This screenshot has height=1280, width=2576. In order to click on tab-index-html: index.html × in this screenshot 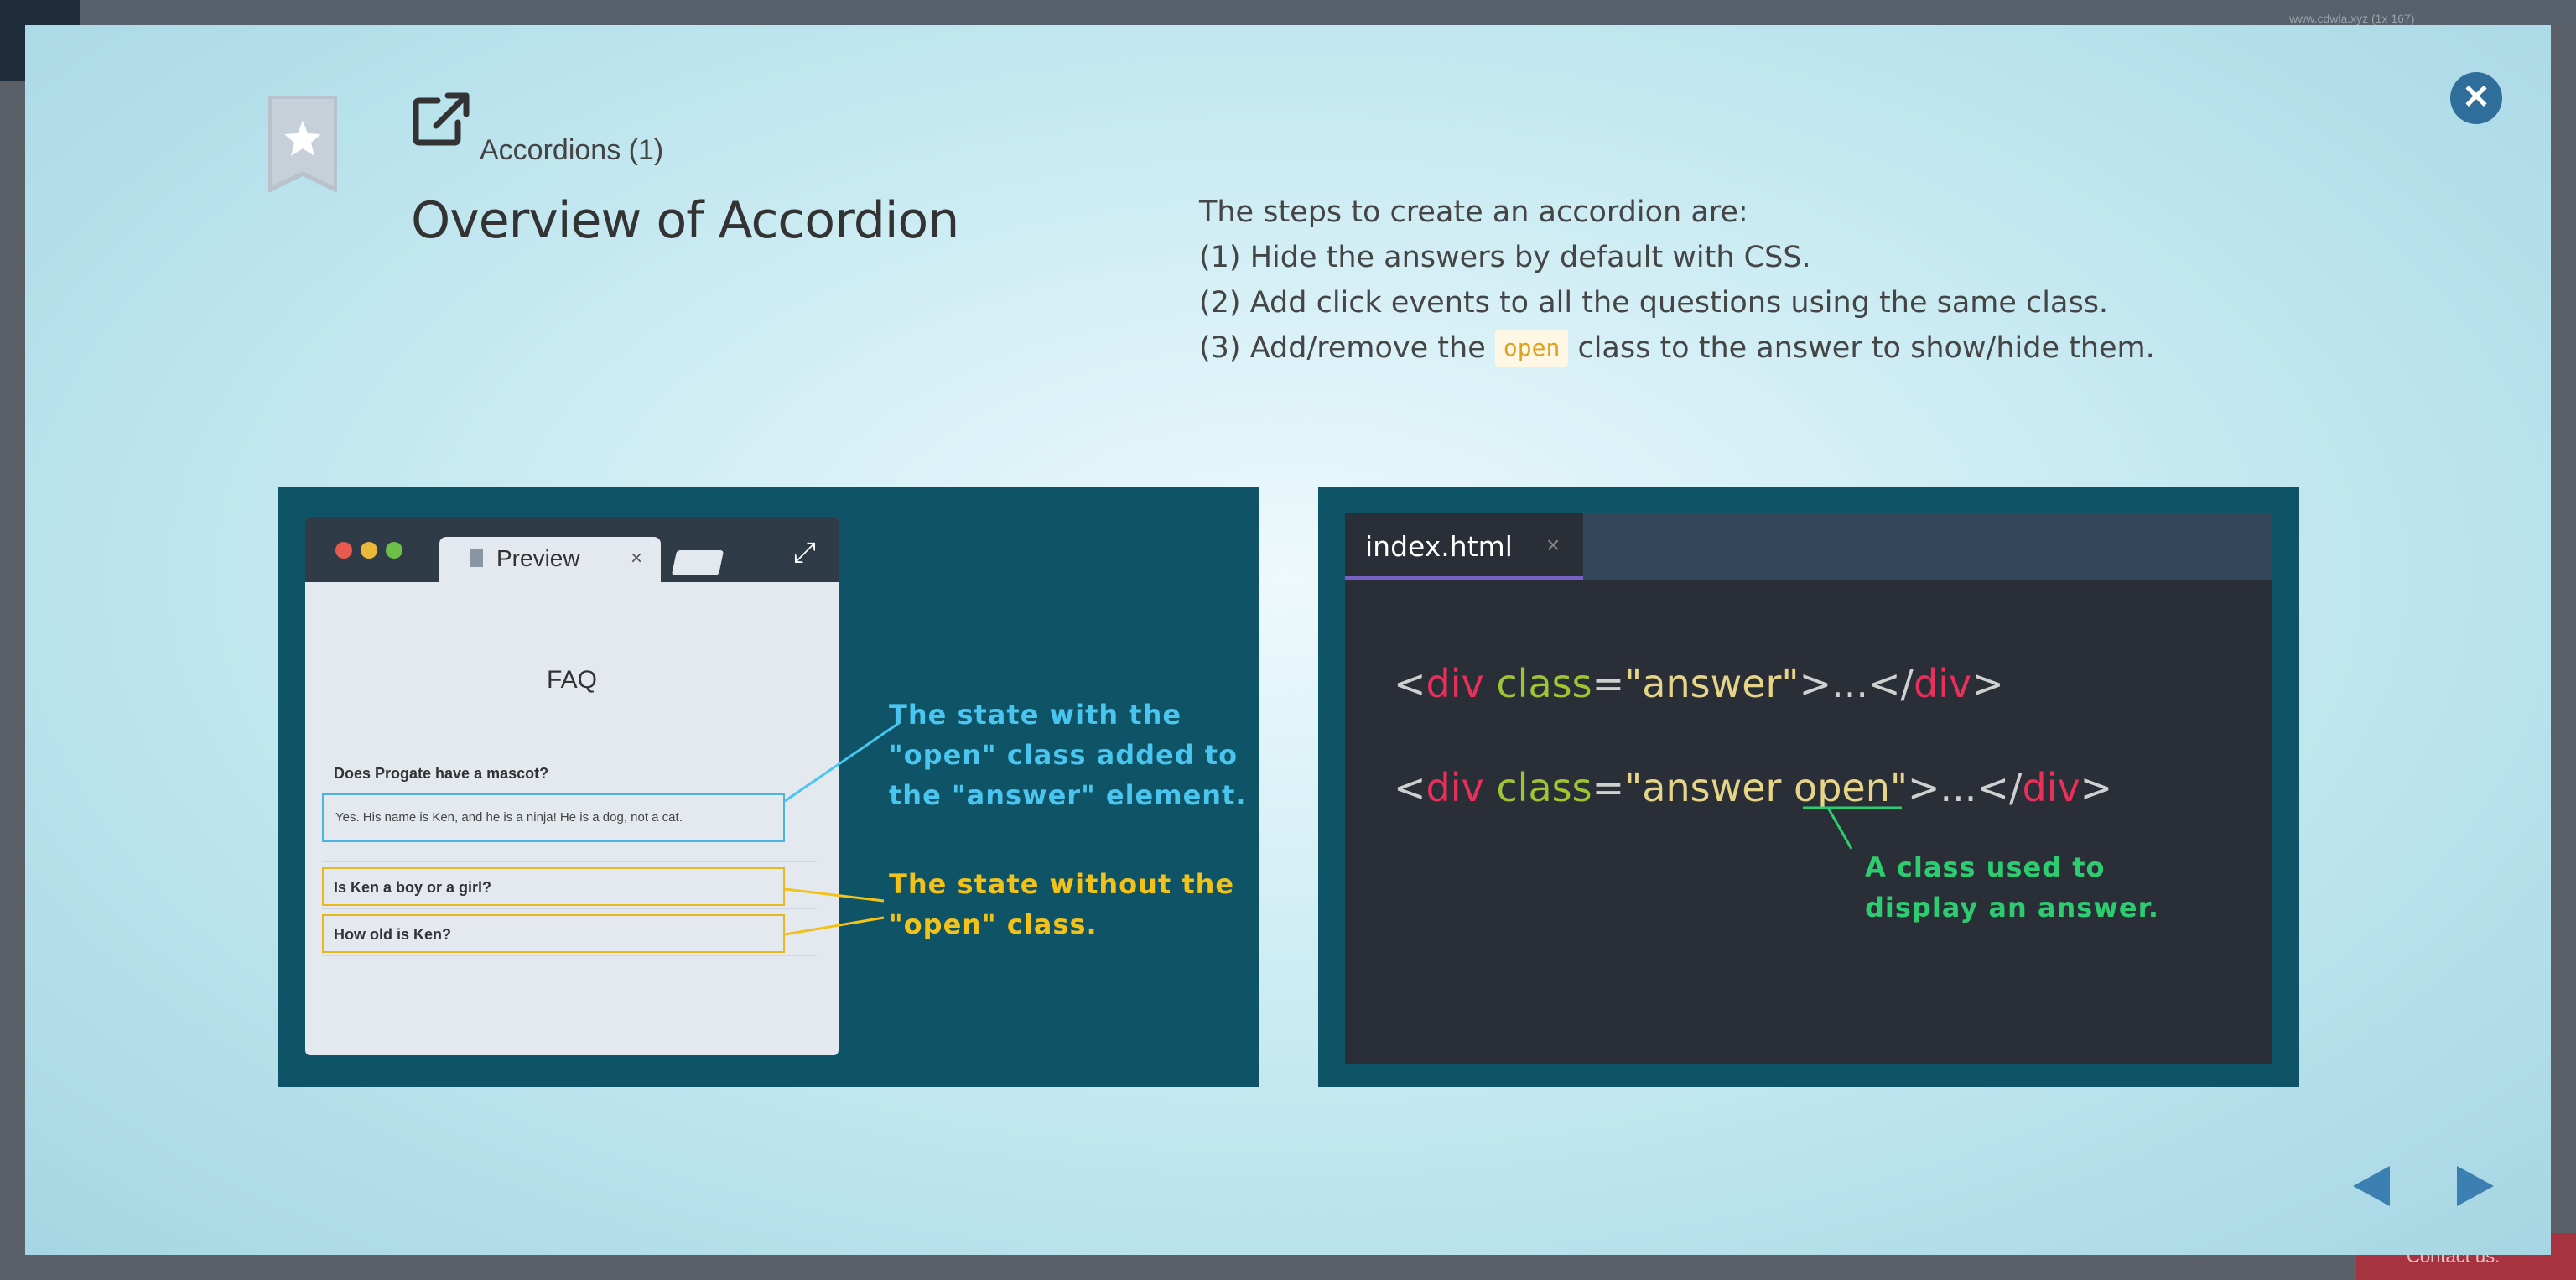, I will do `click(1464, 546)`.